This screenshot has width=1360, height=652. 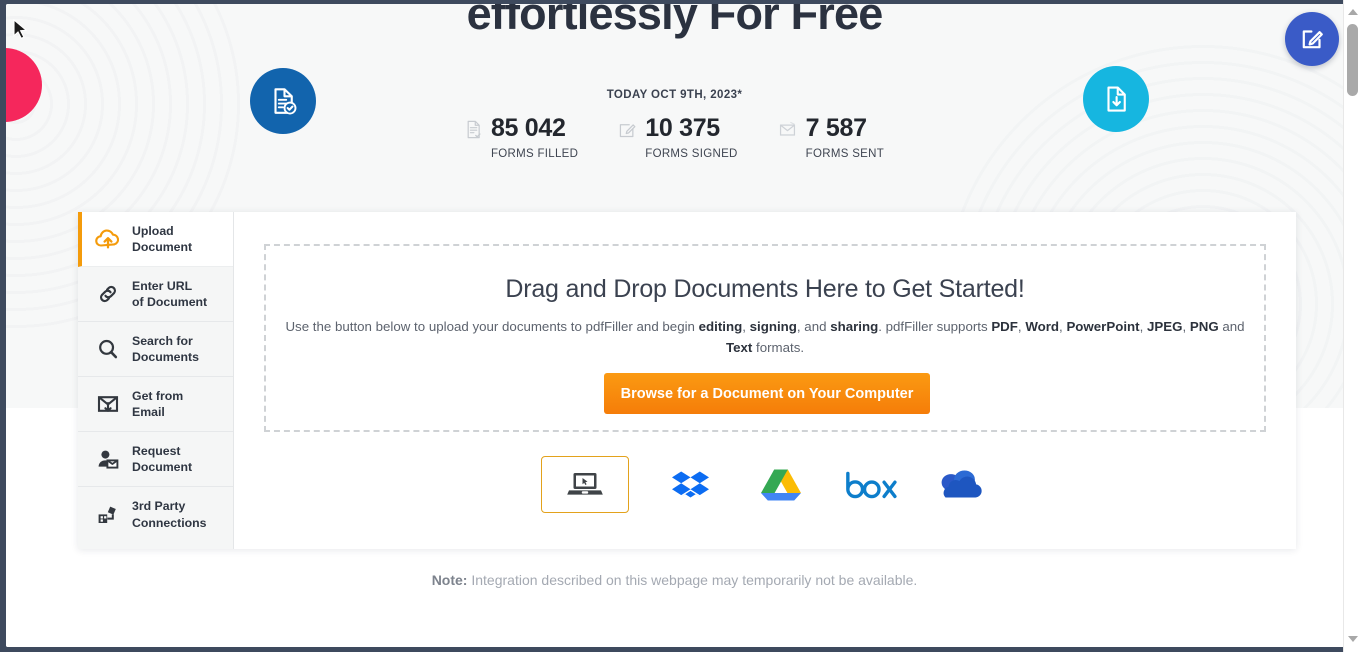 I want to click on stat-label: FORMS SIGNED, so click(x=691, y=154).